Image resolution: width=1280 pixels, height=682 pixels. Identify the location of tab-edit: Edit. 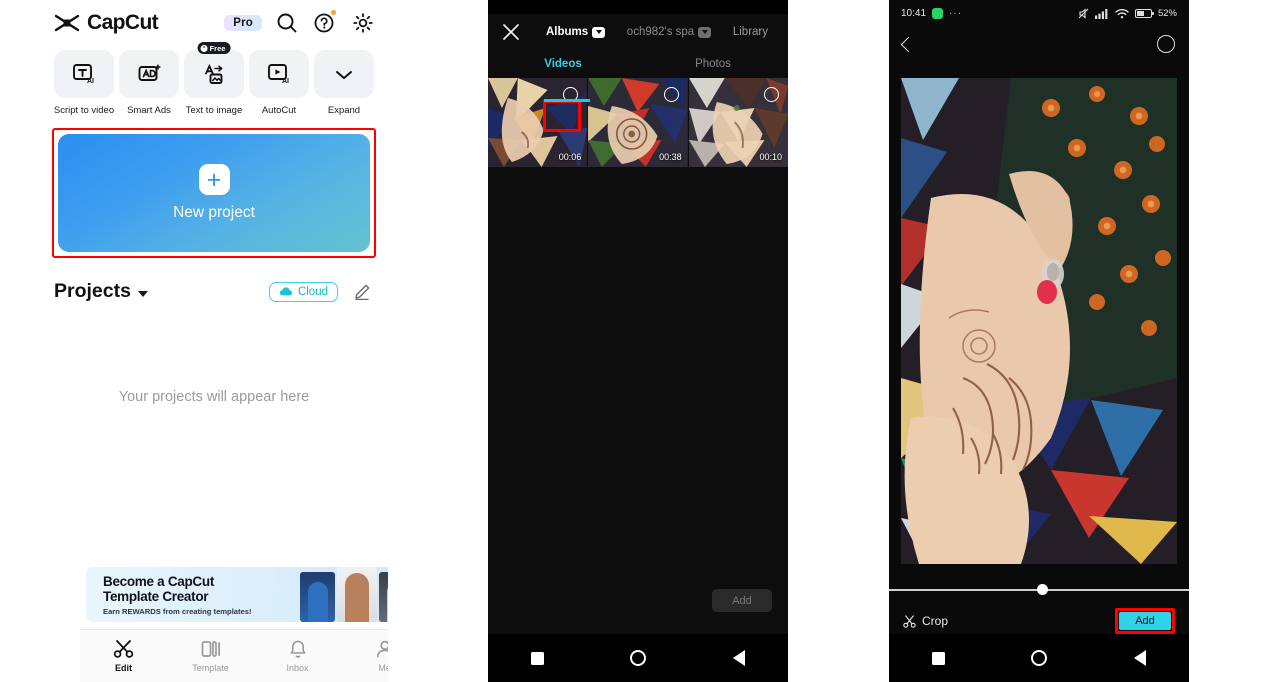
(123, 656).